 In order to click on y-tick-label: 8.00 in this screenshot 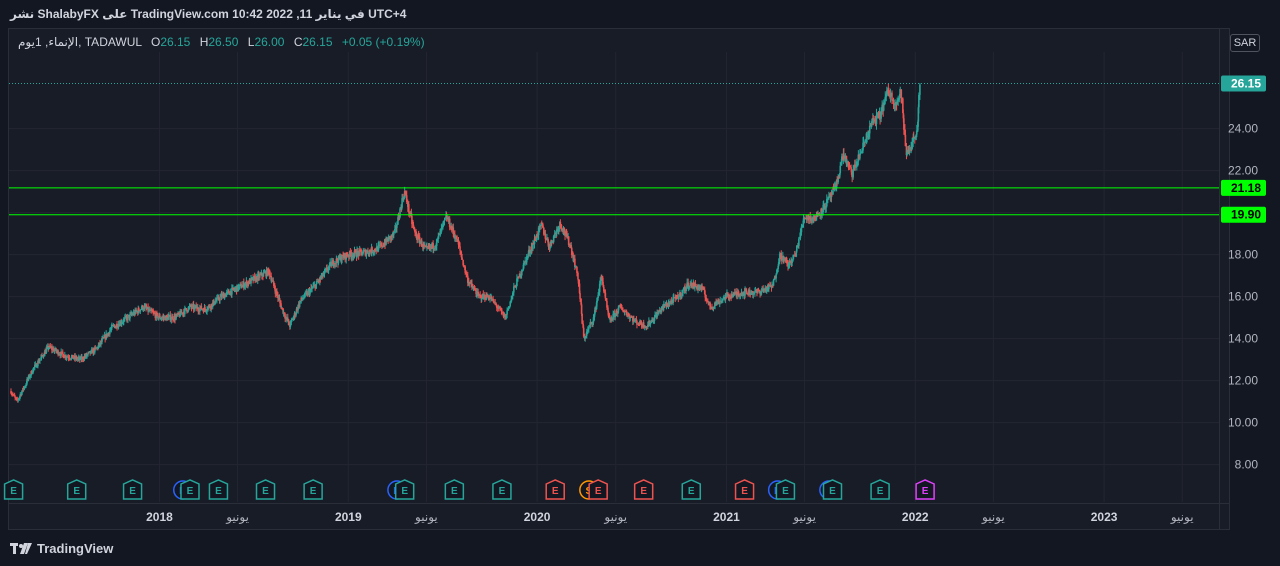, I will do `click(1247, 465)`.